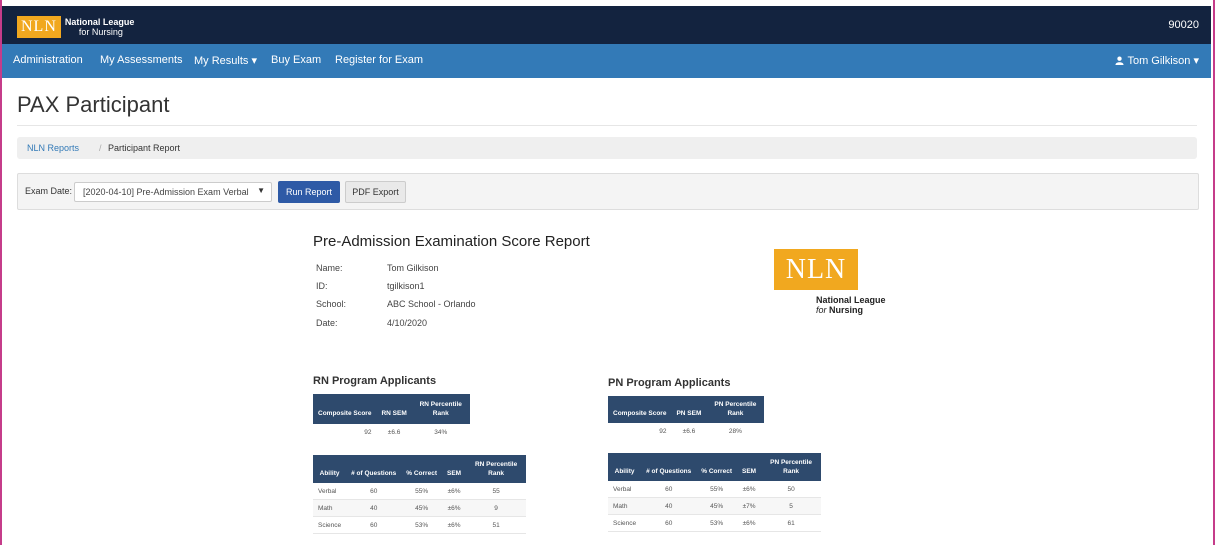 The height and width of the screenshot is (547, 1215). Describe the element at coordinates (1163, 61) in the screenshot. I see `user-name: Tom Gilkison ▾` at that location.